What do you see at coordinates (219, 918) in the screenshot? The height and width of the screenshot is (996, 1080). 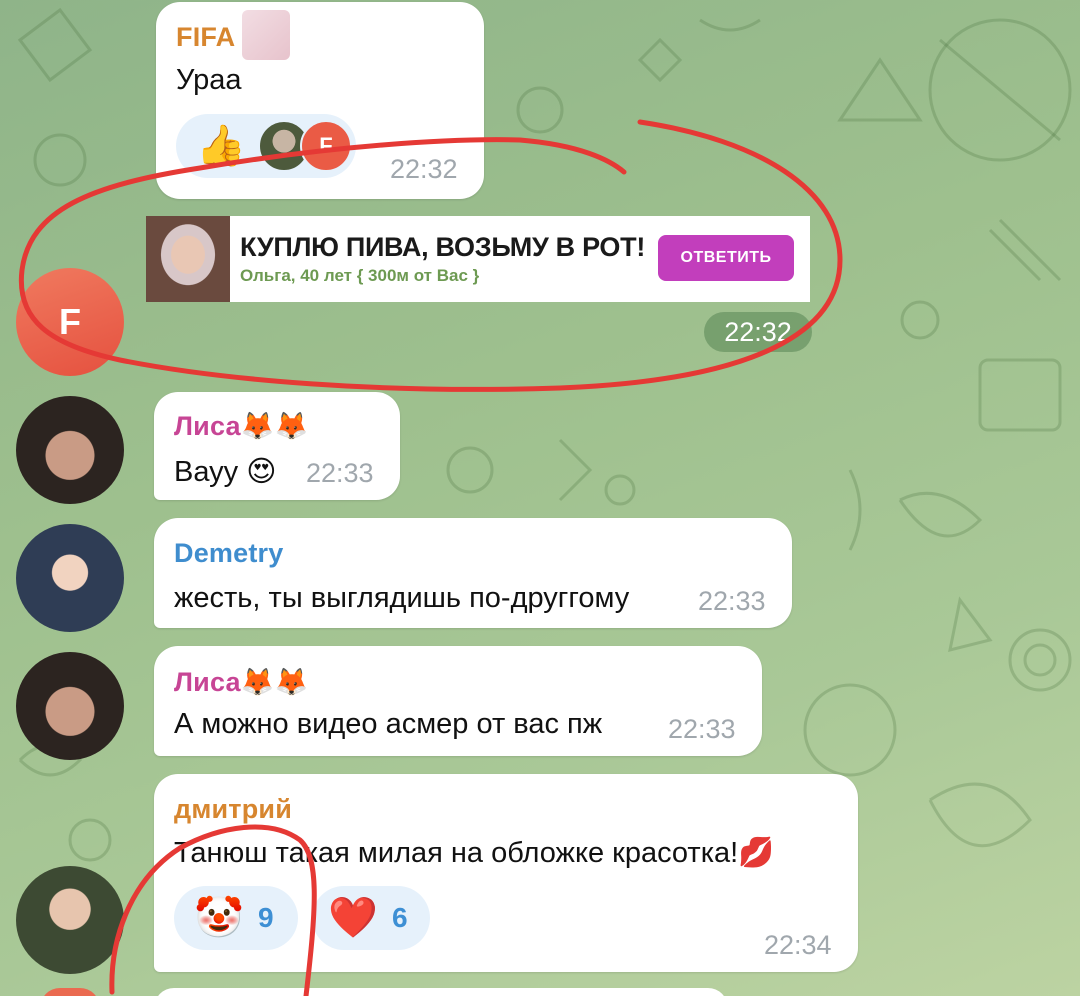 I see `clown-icon: 🤡` at bounding box center [219, 918].